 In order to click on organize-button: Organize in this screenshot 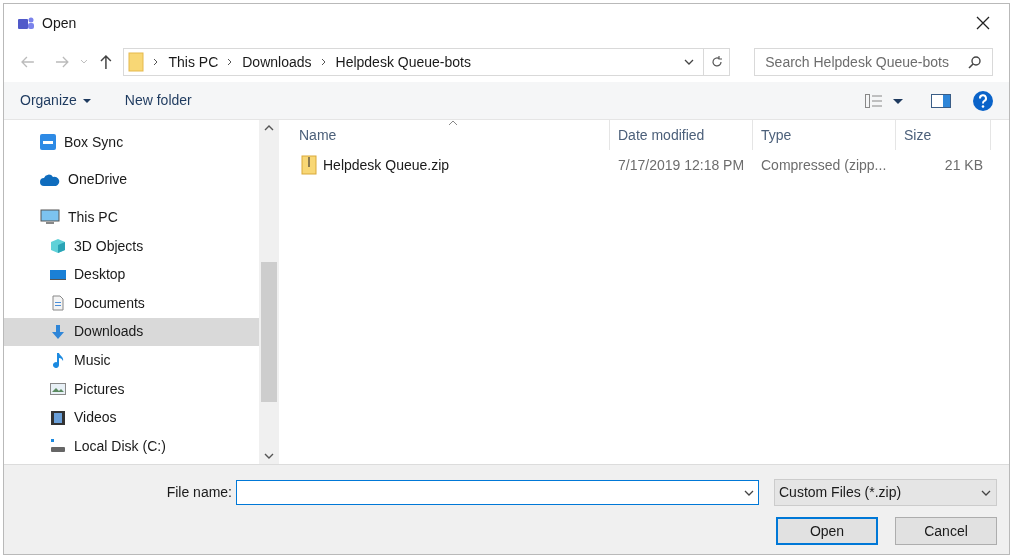, I will do `click(55, 100)`.